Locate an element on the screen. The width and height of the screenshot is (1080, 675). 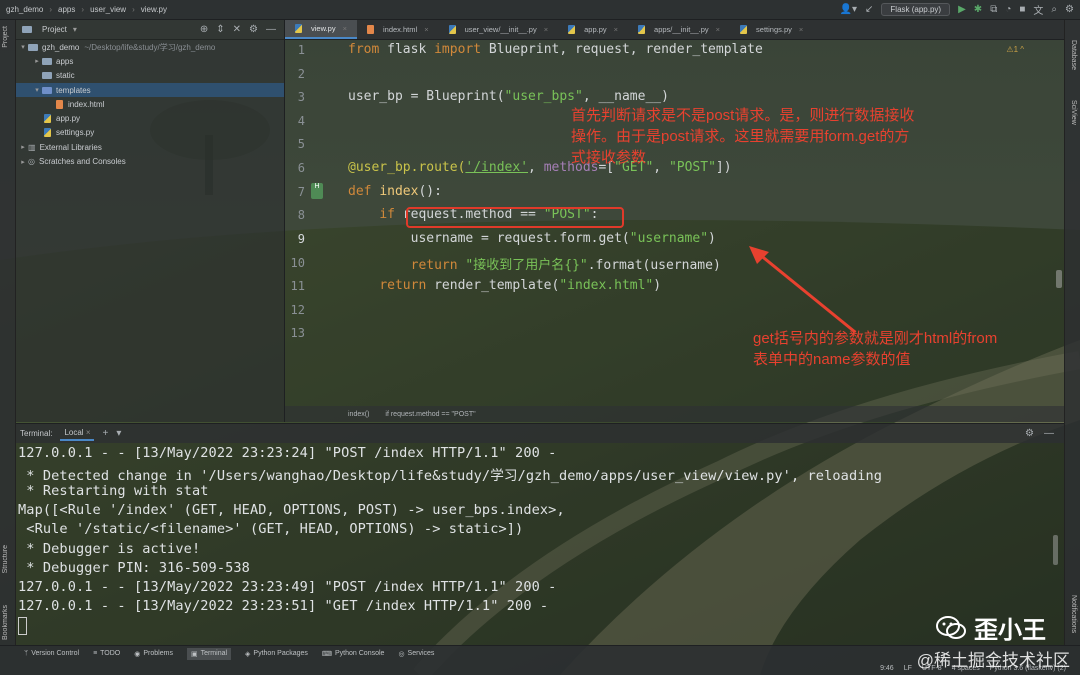
user-icon: 👤▾ is located at coordinates (848, 9).